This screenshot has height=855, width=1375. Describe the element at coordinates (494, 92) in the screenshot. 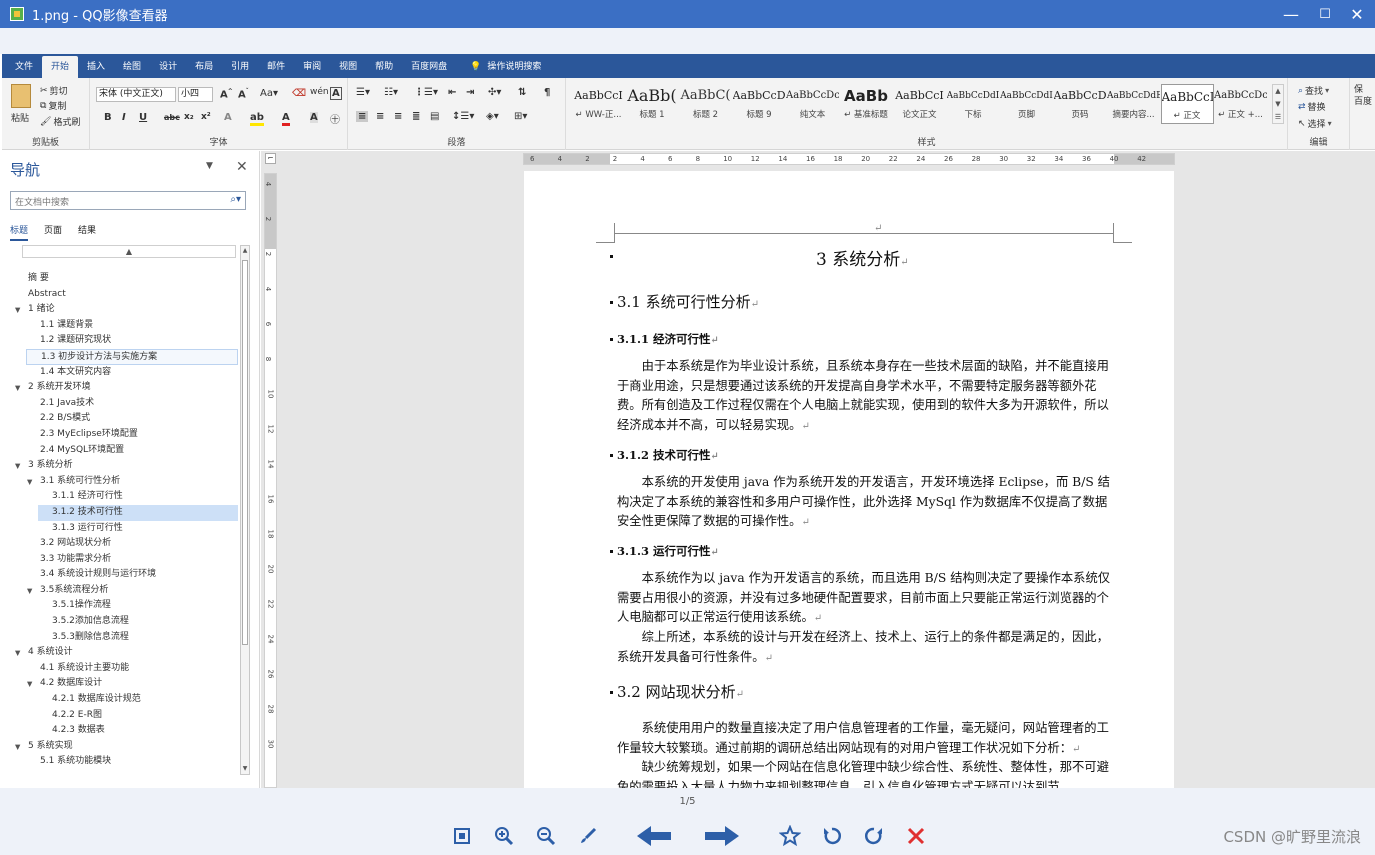

I see `chinese-layout-icon: ✣▾` at that location.